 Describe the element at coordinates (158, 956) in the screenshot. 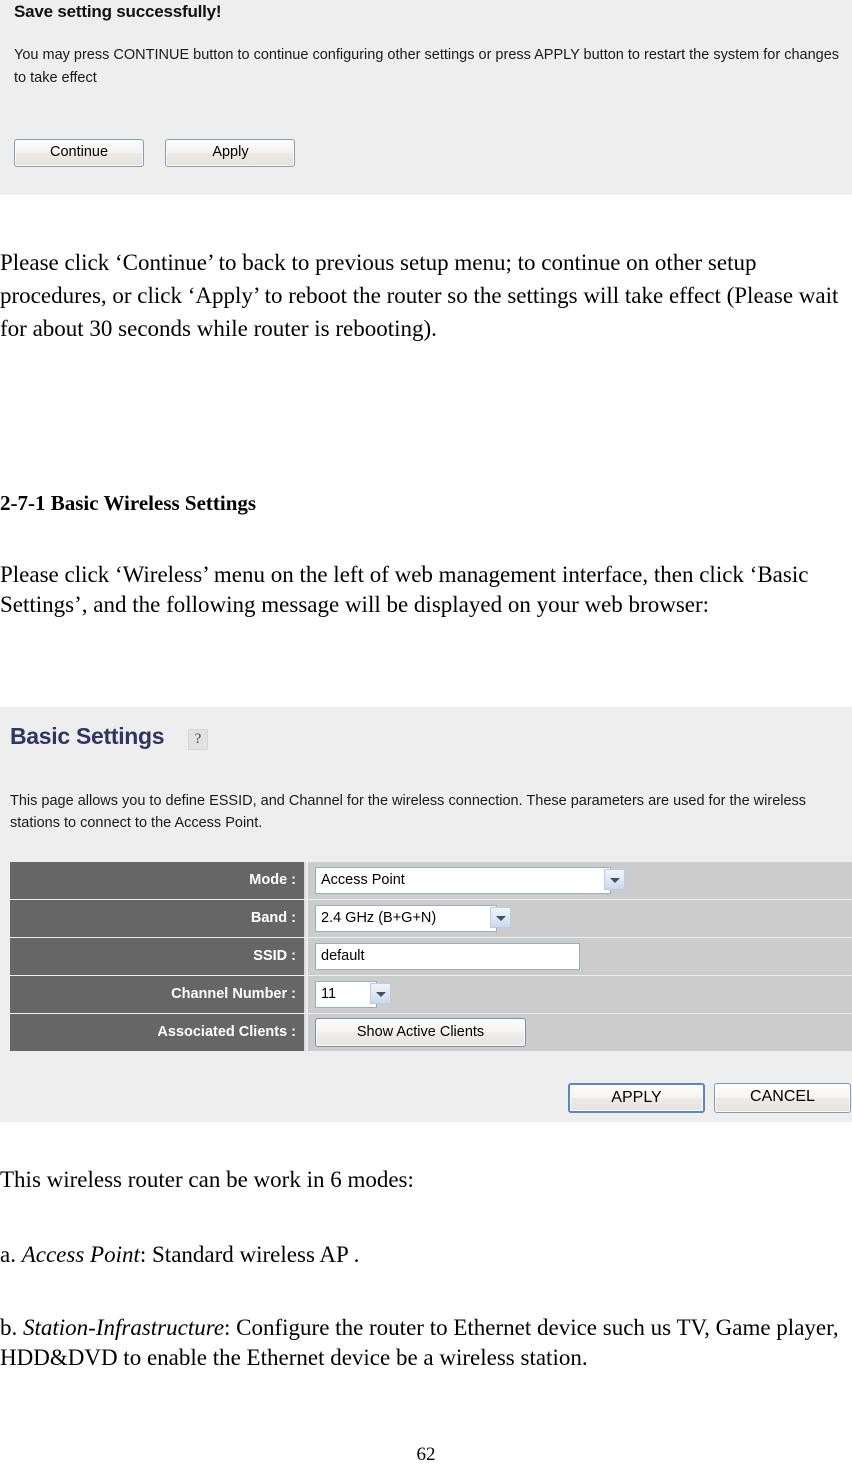

I see `row-label-ssid: SSID :` at that location.